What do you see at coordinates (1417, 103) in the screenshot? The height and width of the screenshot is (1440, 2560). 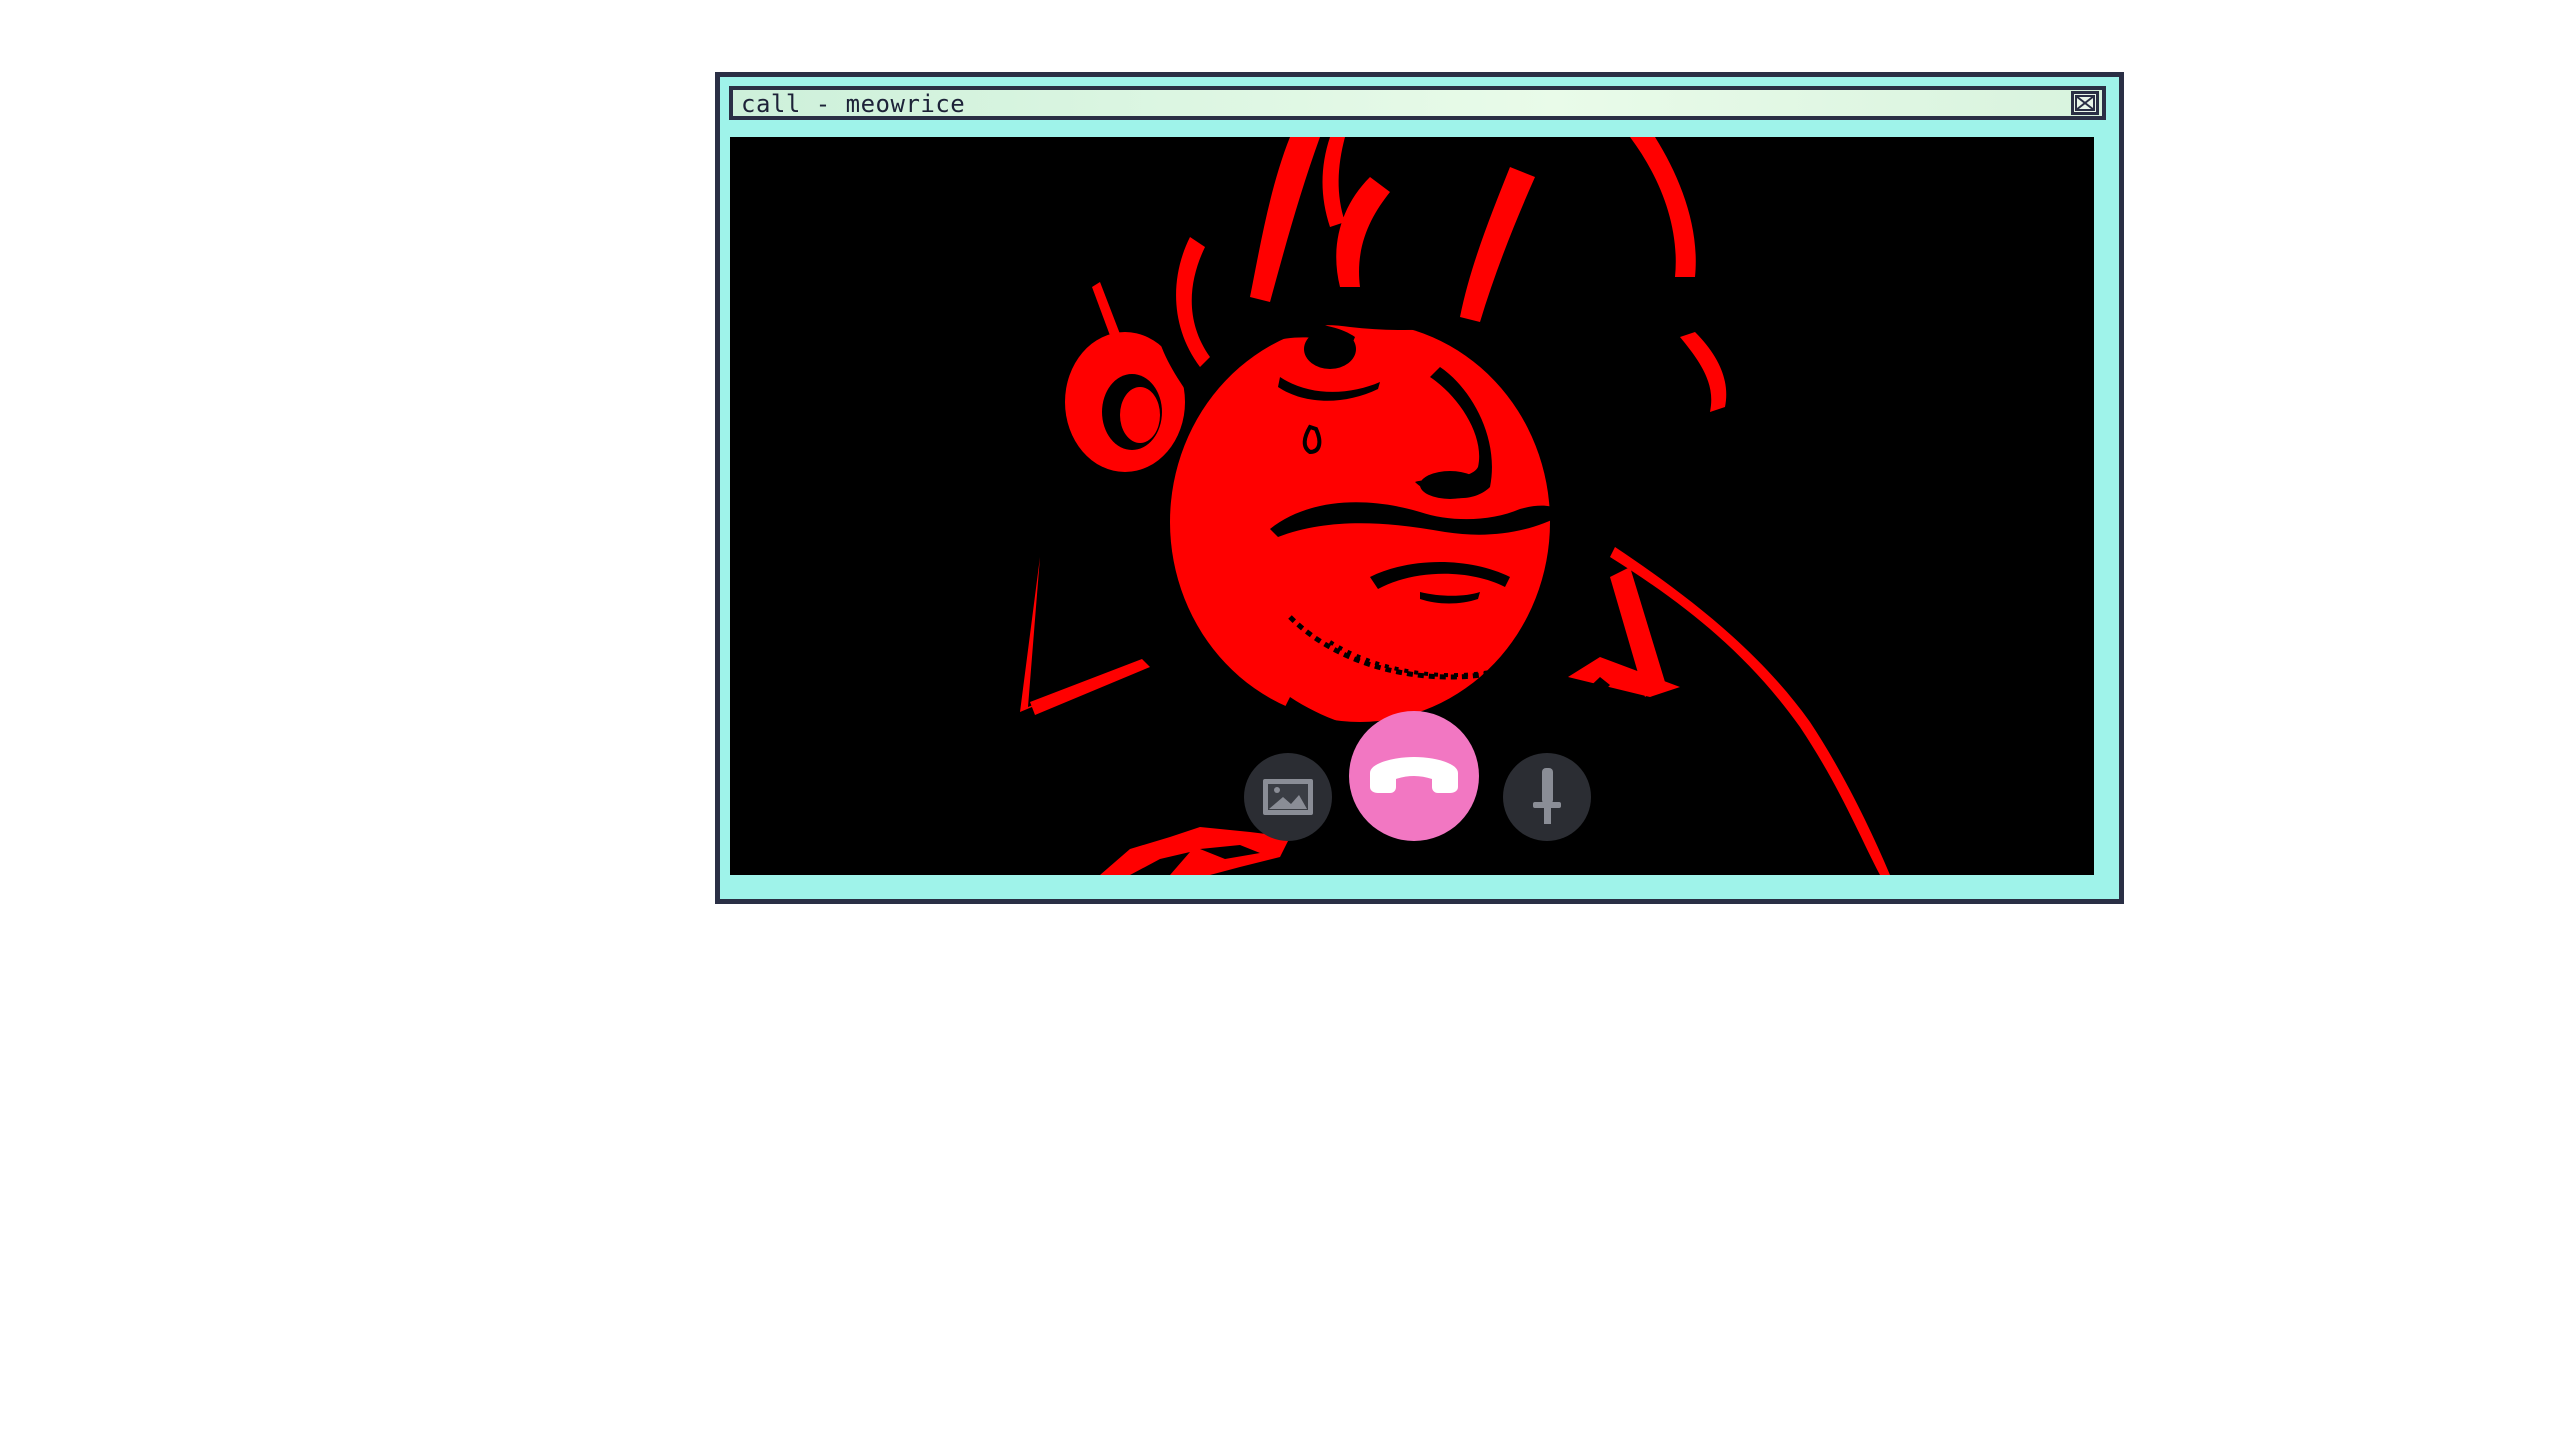 I see `titlebar: call - meowrice` at bounding box center [1417, 103].